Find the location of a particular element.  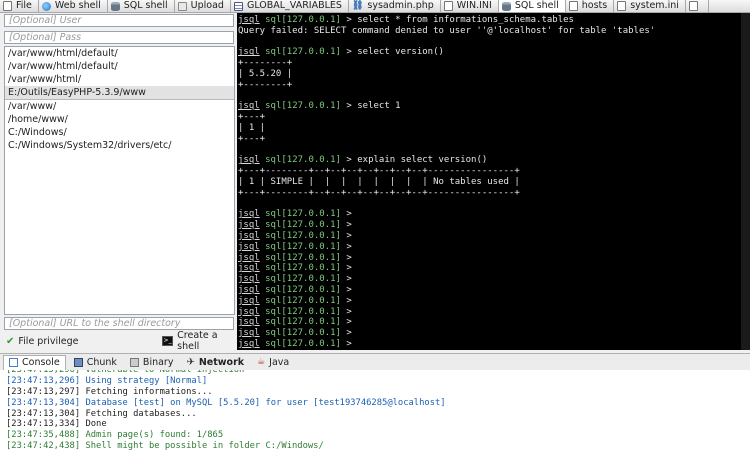

globe-icon is located at coordinates (46, 6).